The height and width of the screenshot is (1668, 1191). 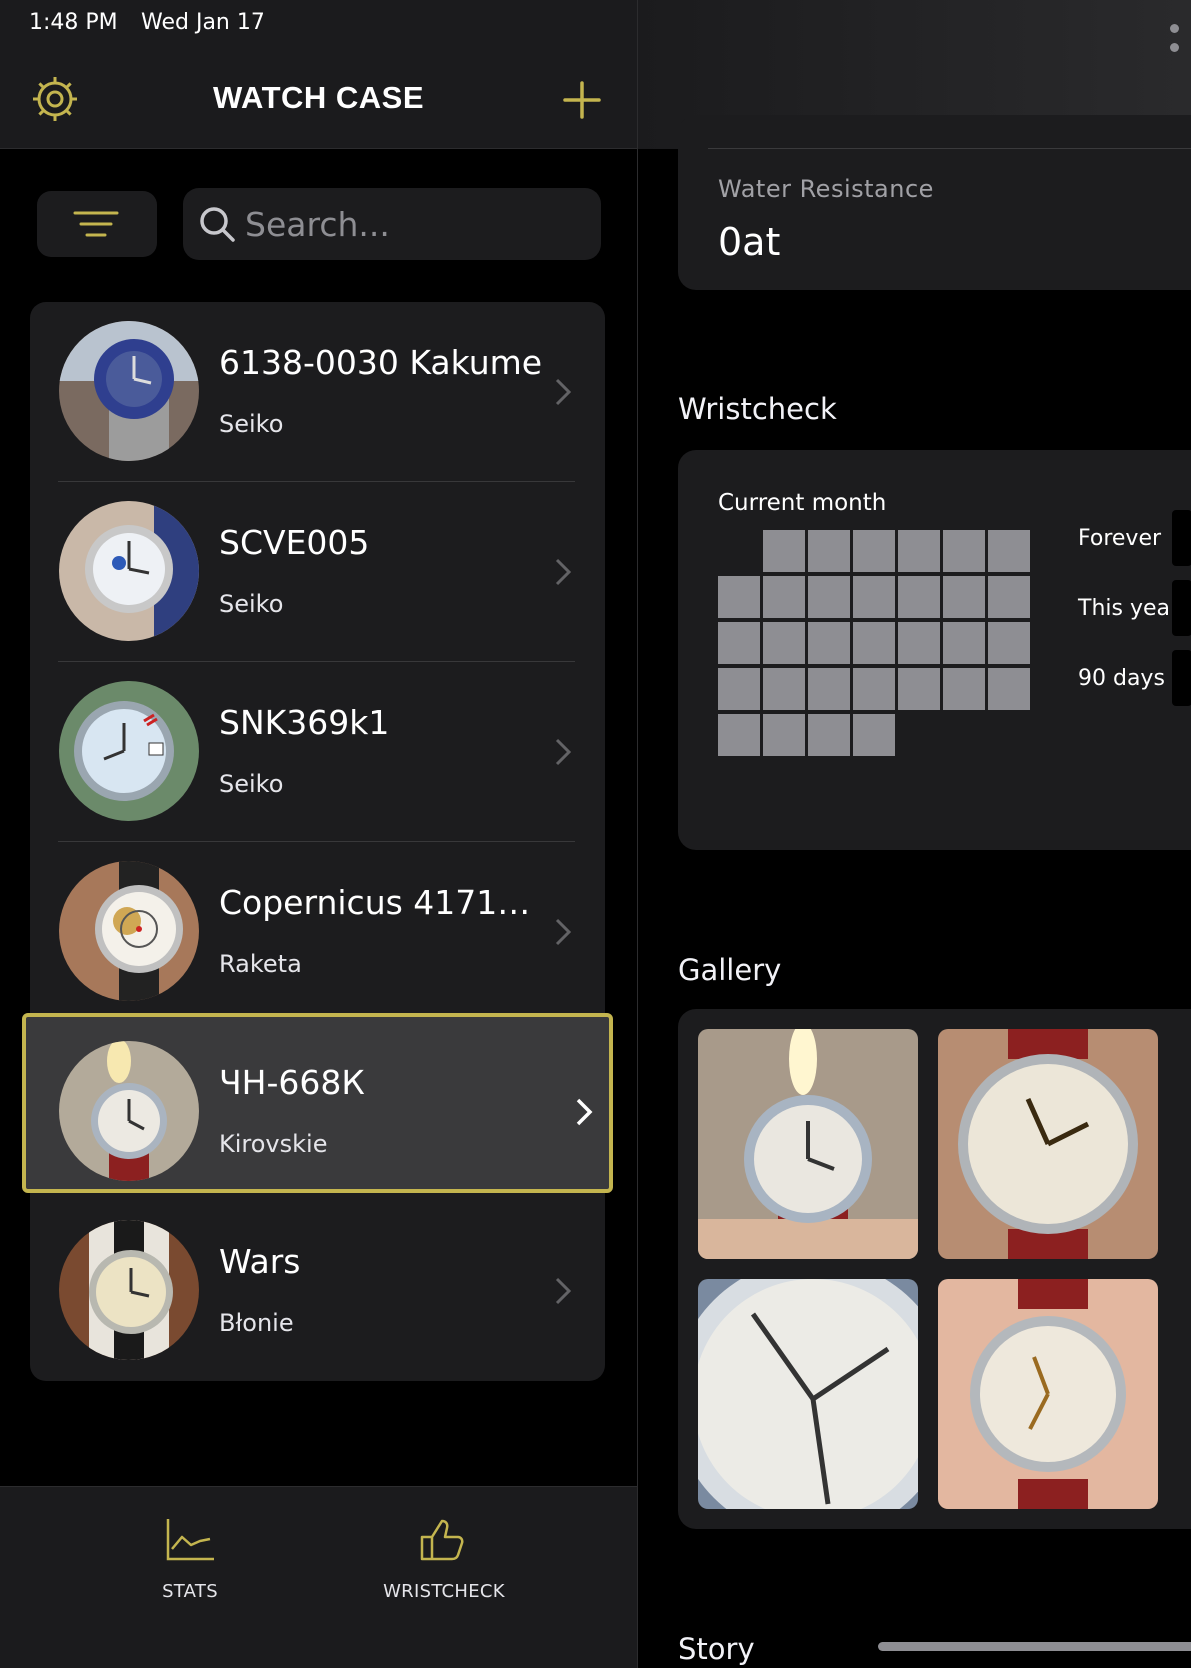 I want to click on legend-this-year: This year, so click(x=1129, y=608).